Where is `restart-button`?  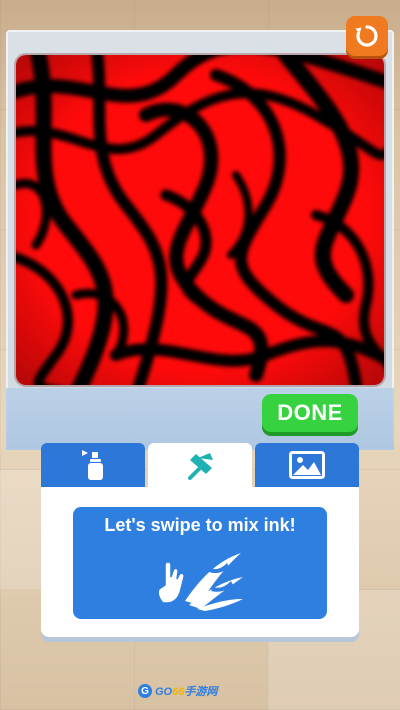
restart-button is located at coordinates (367, 36).